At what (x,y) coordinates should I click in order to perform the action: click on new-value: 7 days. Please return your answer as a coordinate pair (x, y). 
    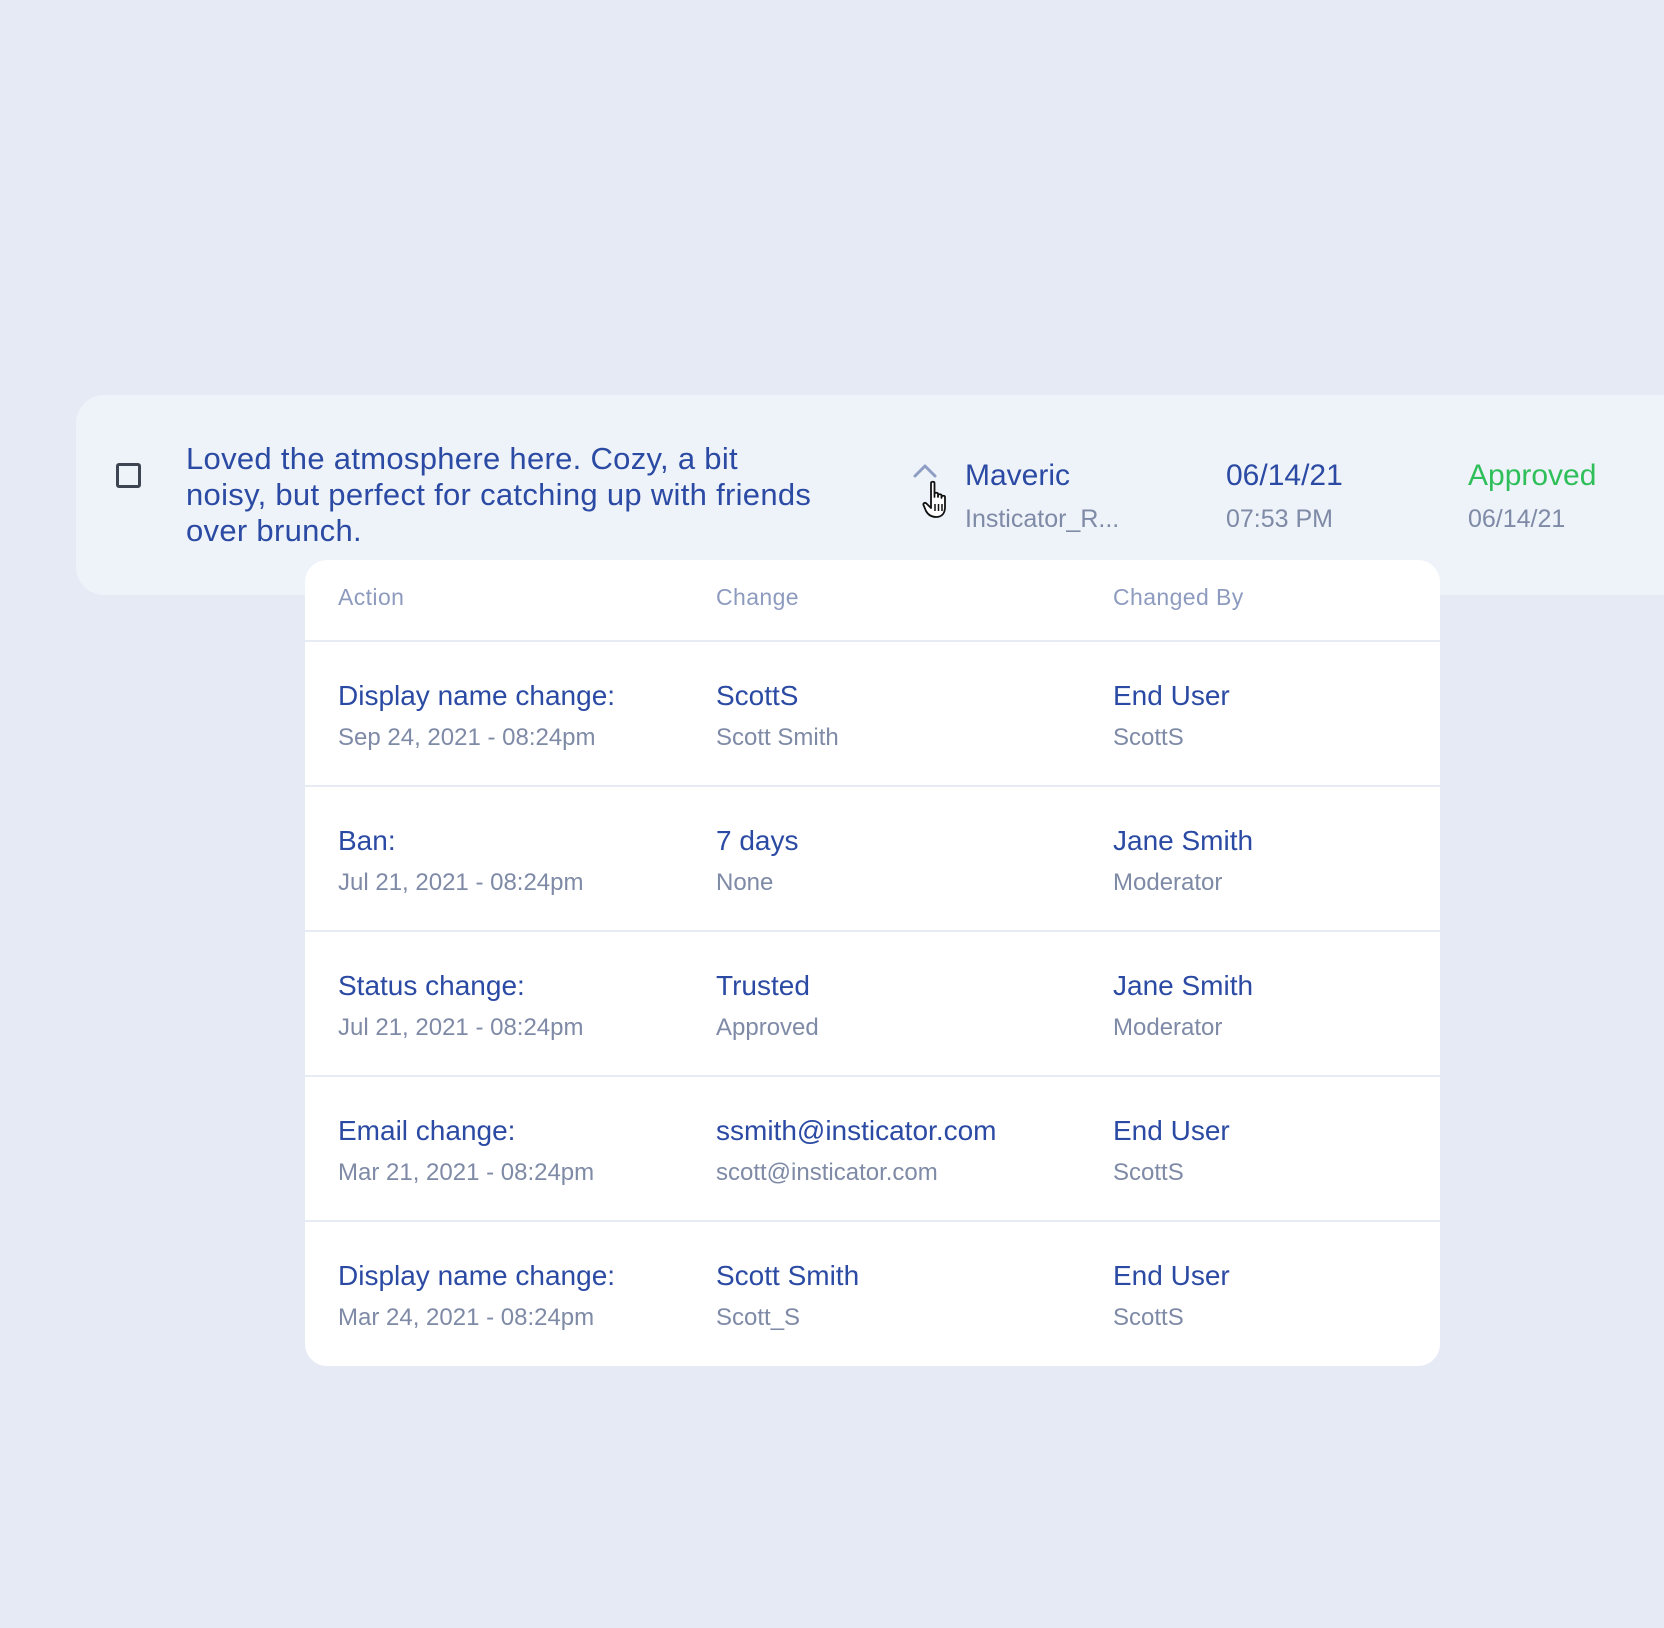
    Looking at the image, I should click on (757, 840).